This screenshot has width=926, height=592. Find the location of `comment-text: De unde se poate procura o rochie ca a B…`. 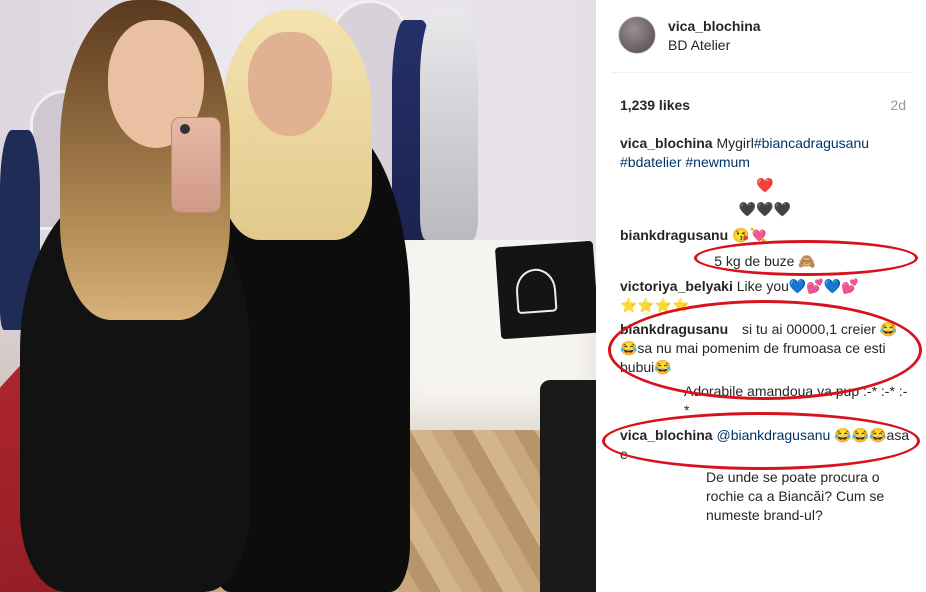

comment-text: De unde se poate procura o rochie ca a B… is located at coordinates (795, 496).